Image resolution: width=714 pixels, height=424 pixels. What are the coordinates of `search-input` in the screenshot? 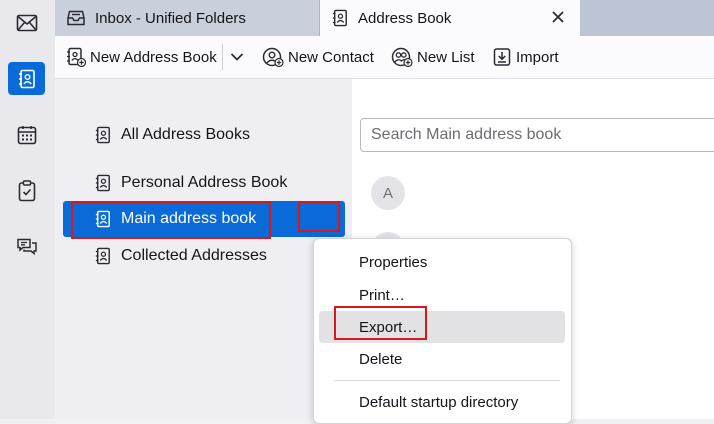 It's located at (537, 135).